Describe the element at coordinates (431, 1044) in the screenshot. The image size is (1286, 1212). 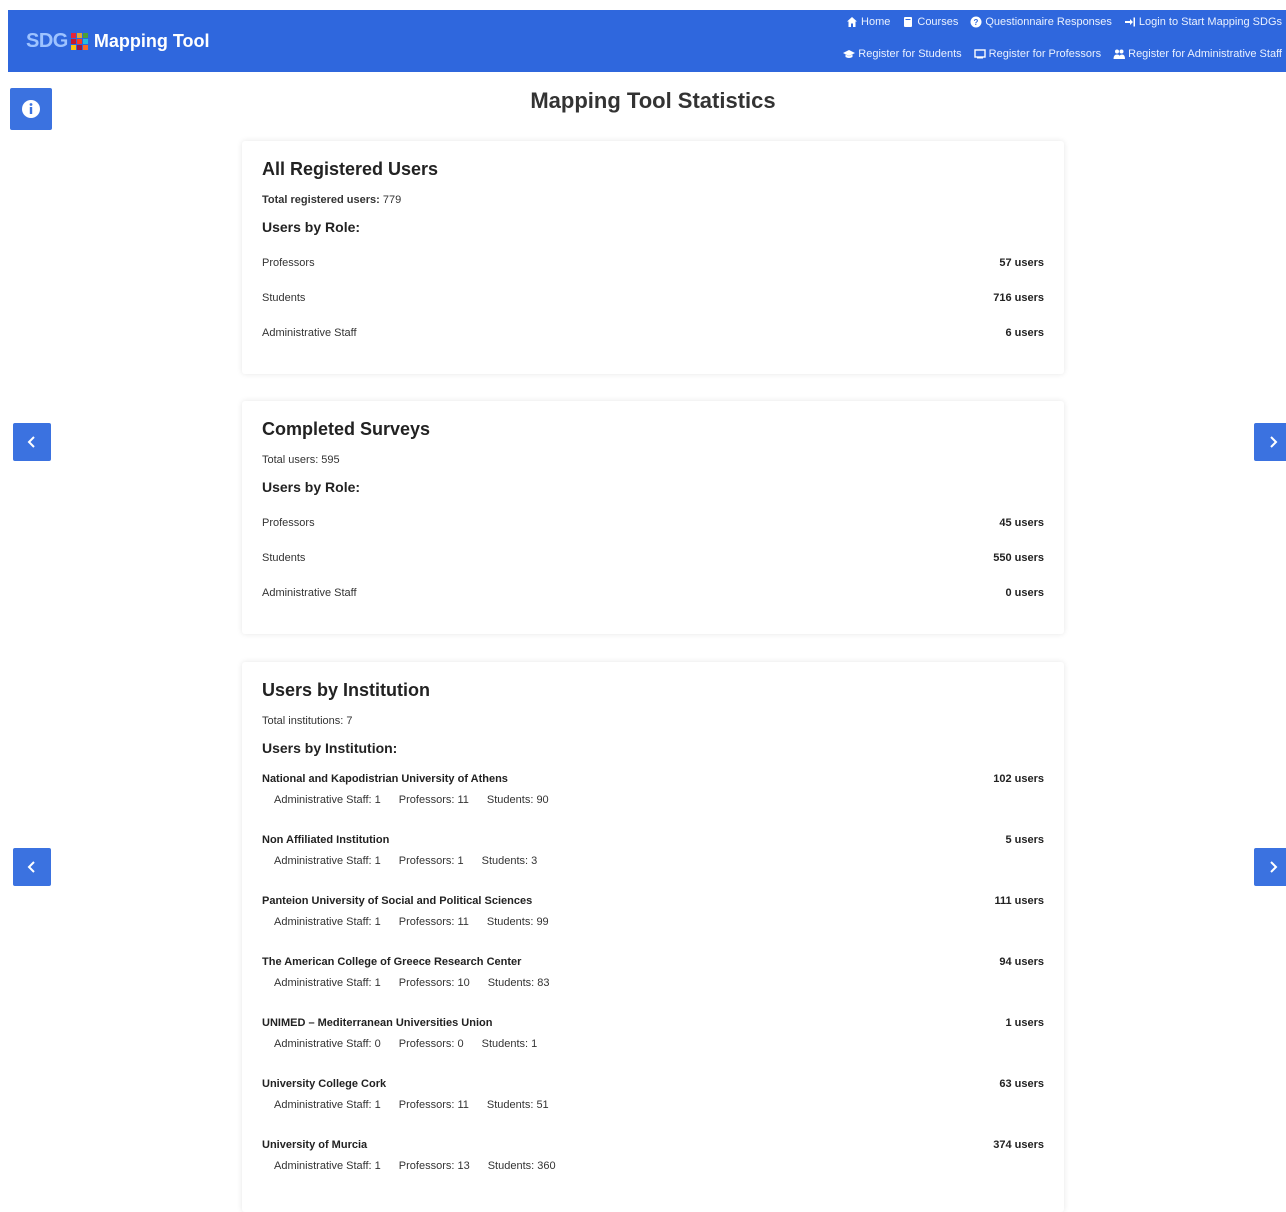
I see `professors-count: Professors: 0` at that location.